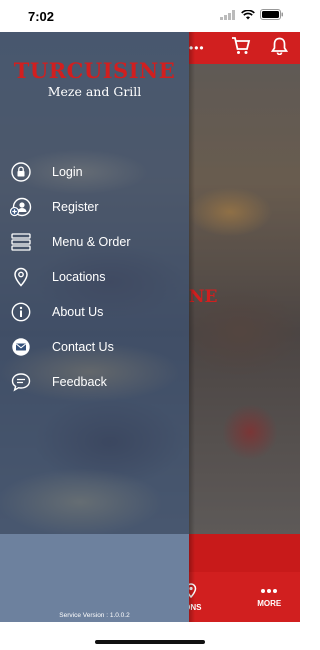 The image size is (320, 650). What do you see at coordinates (228, 16) in the screenshot?
I see `signal-icon` at bounding box center [228, 16].